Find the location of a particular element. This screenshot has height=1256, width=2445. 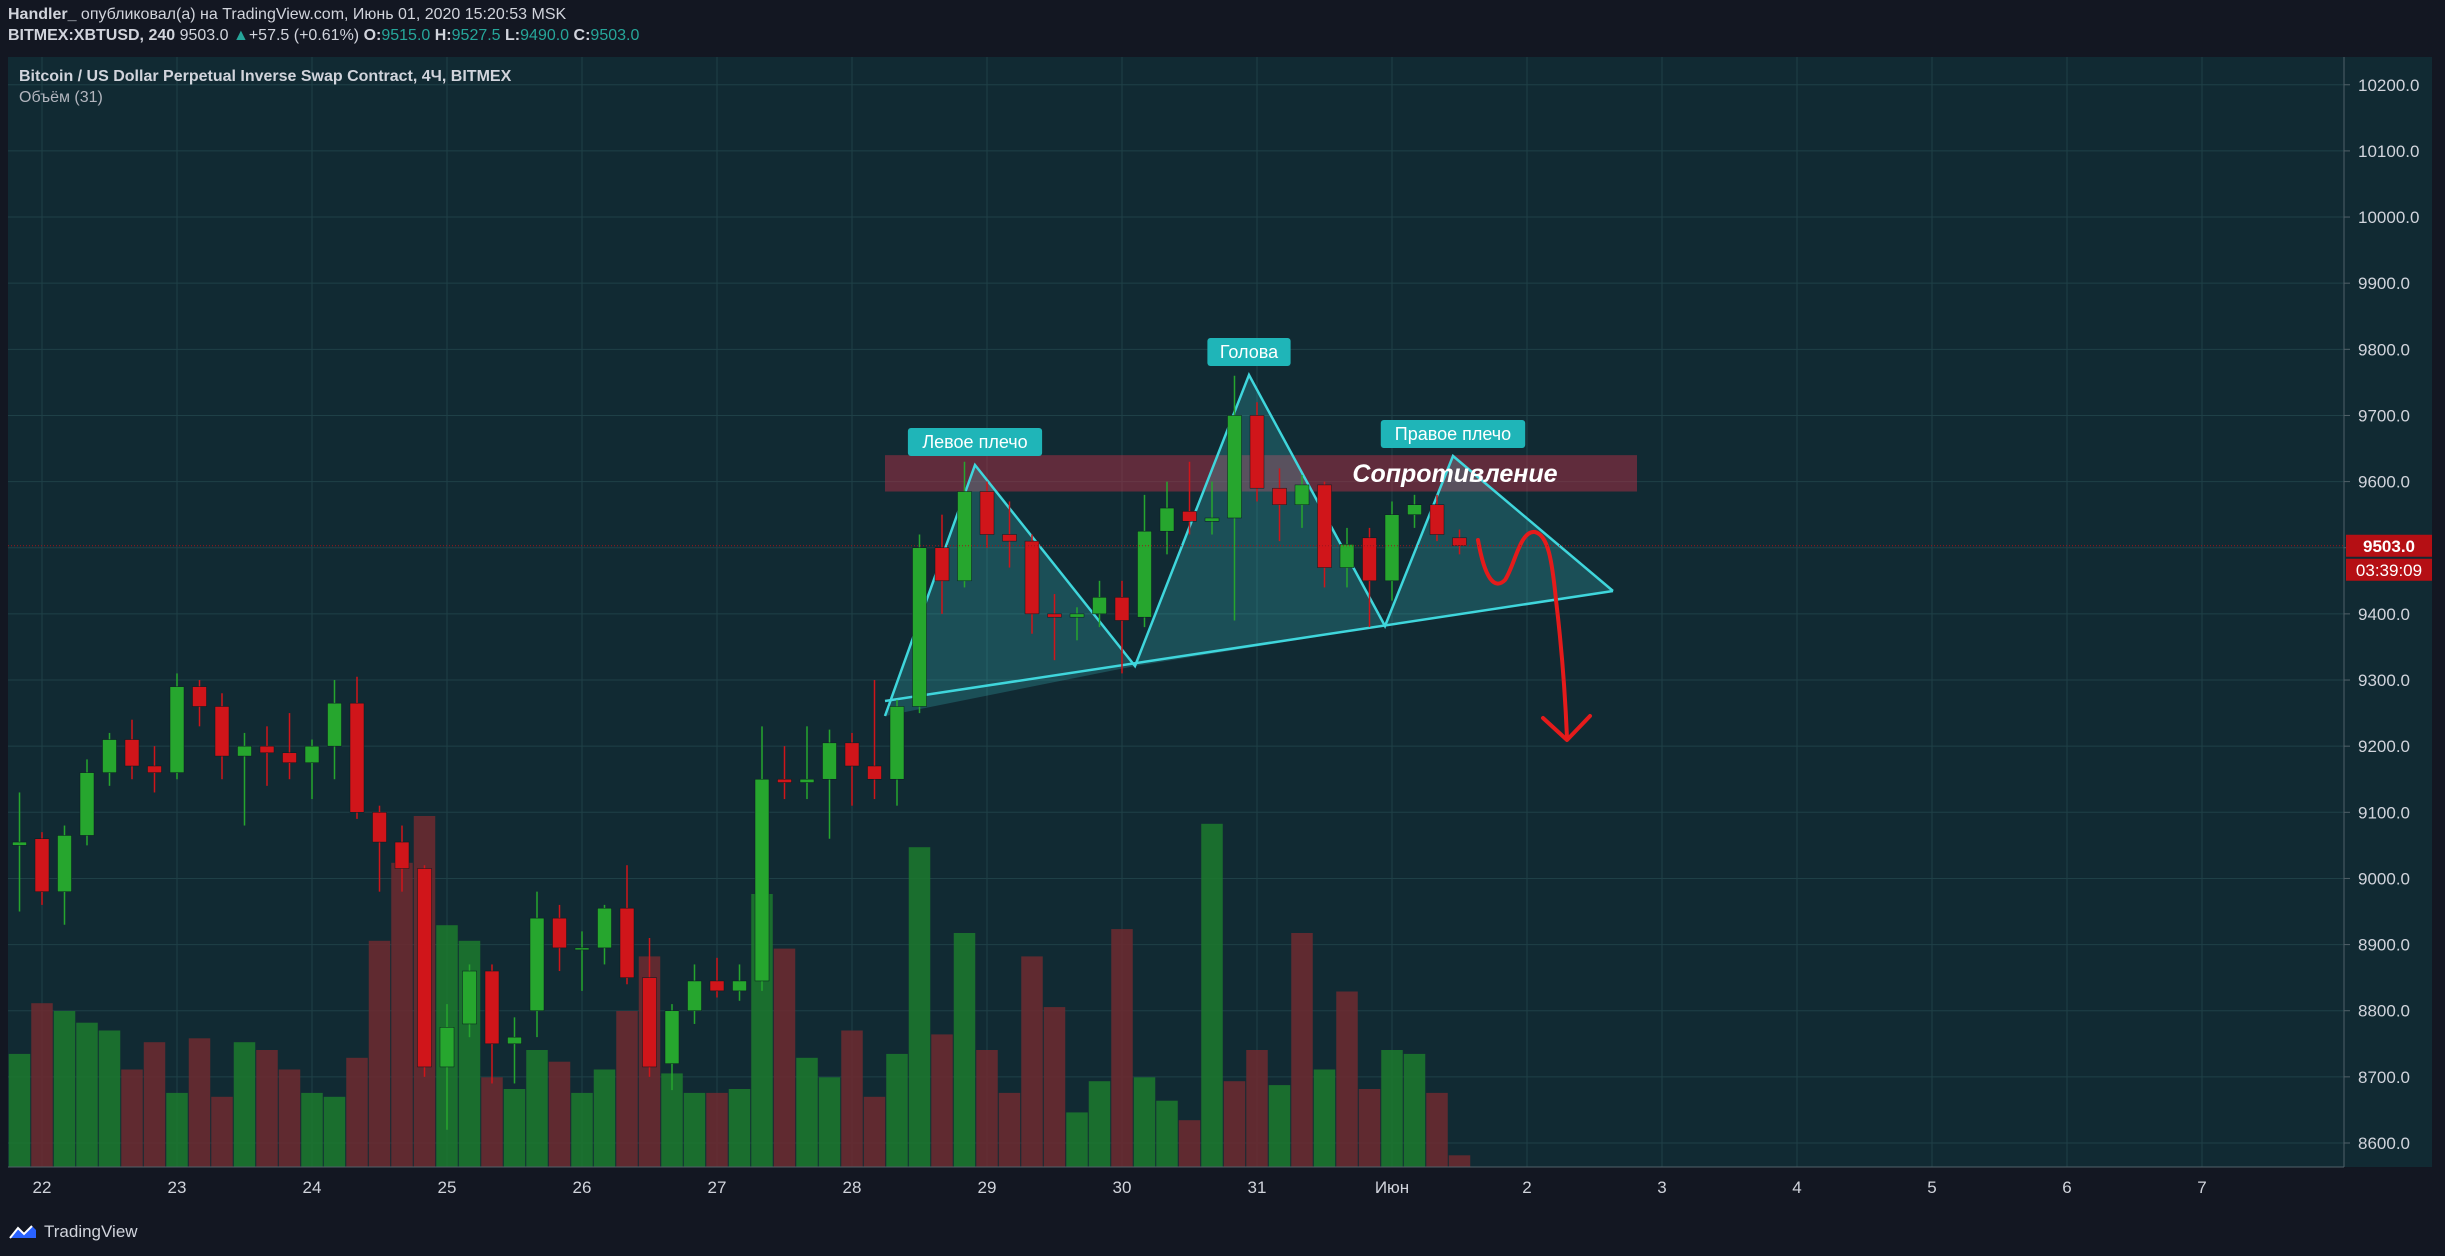

y-tick-label: 8600.0 is located at coordinates (2384, 1143).